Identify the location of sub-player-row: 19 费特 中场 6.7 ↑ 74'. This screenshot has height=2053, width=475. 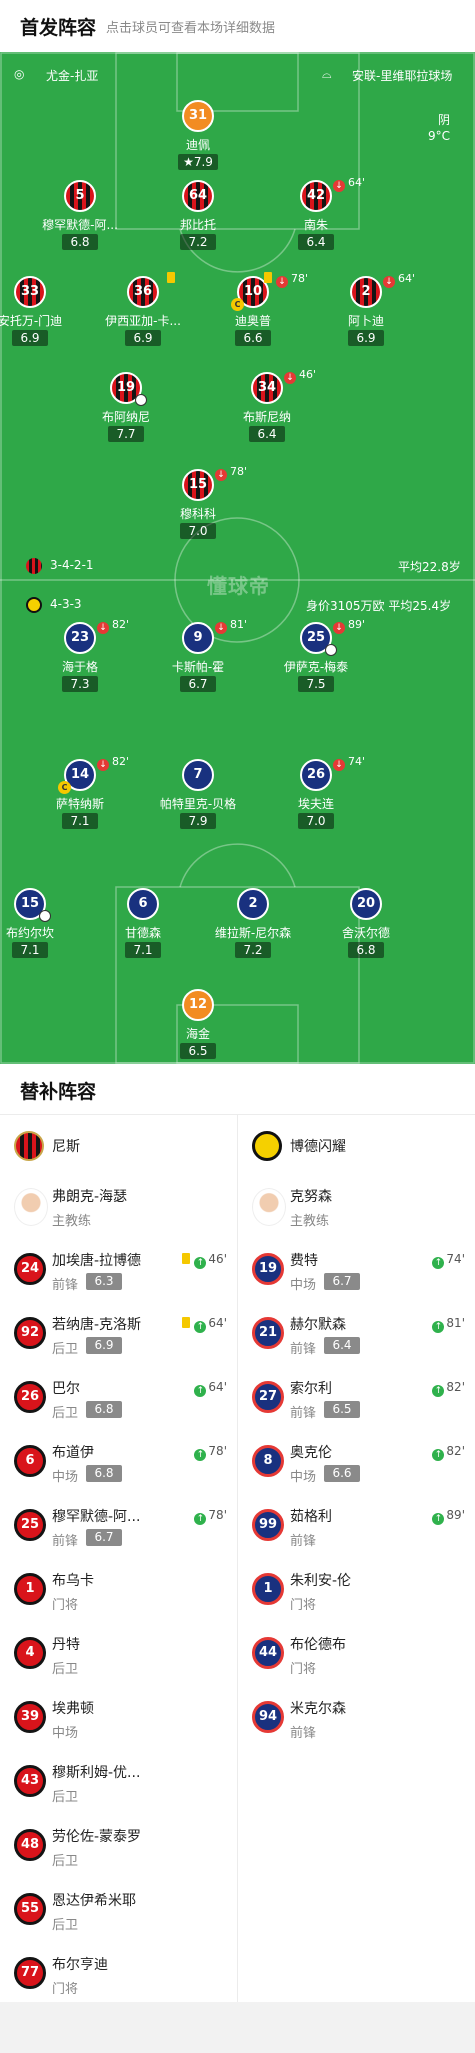
(356, 1270).